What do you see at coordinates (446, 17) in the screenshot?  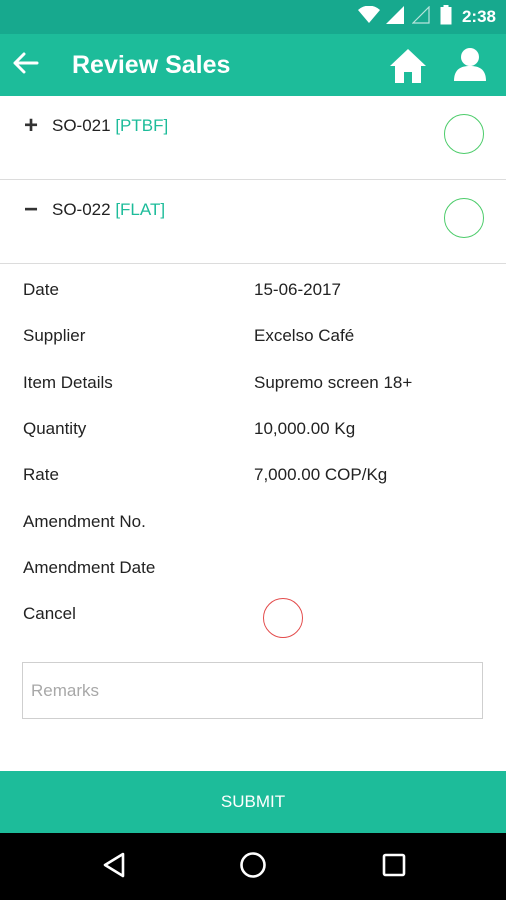 I see `battery-icon` at bounding box center [446, 17].